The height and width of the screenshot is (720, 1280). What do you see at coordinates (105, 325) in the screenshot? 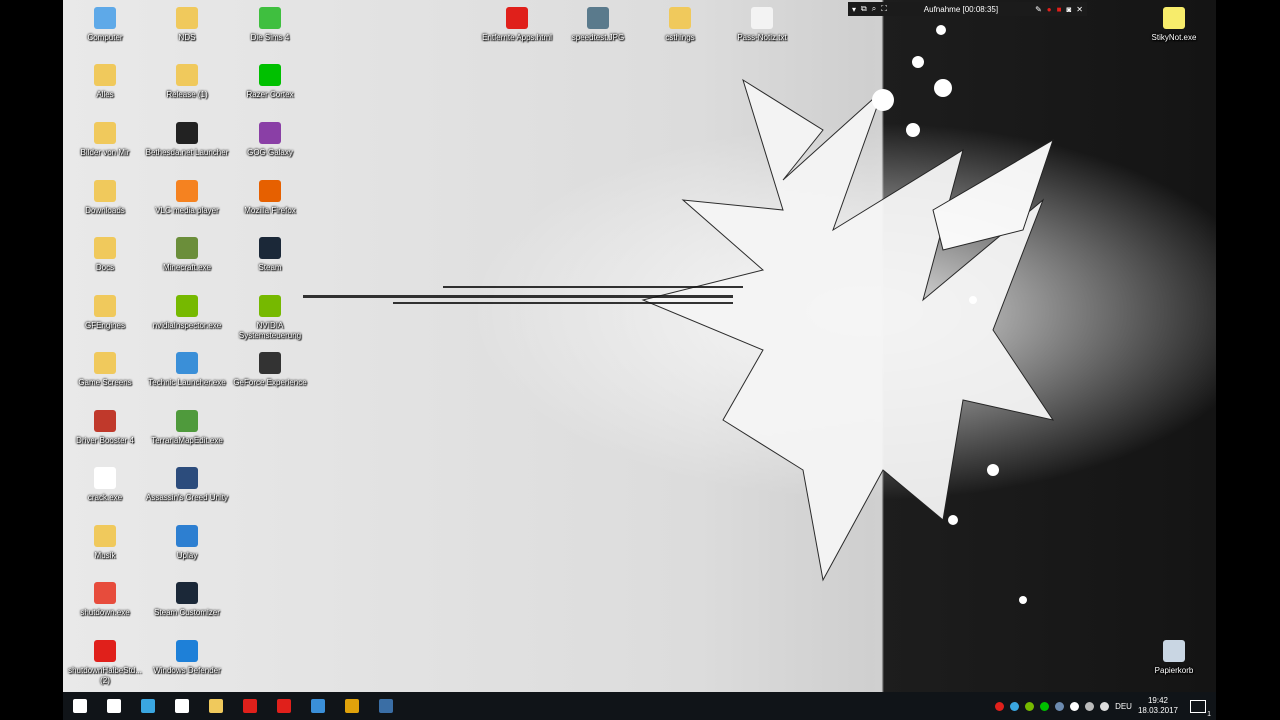
I see `shortcut-label: GFEngines` at bounding box center [105, 325].